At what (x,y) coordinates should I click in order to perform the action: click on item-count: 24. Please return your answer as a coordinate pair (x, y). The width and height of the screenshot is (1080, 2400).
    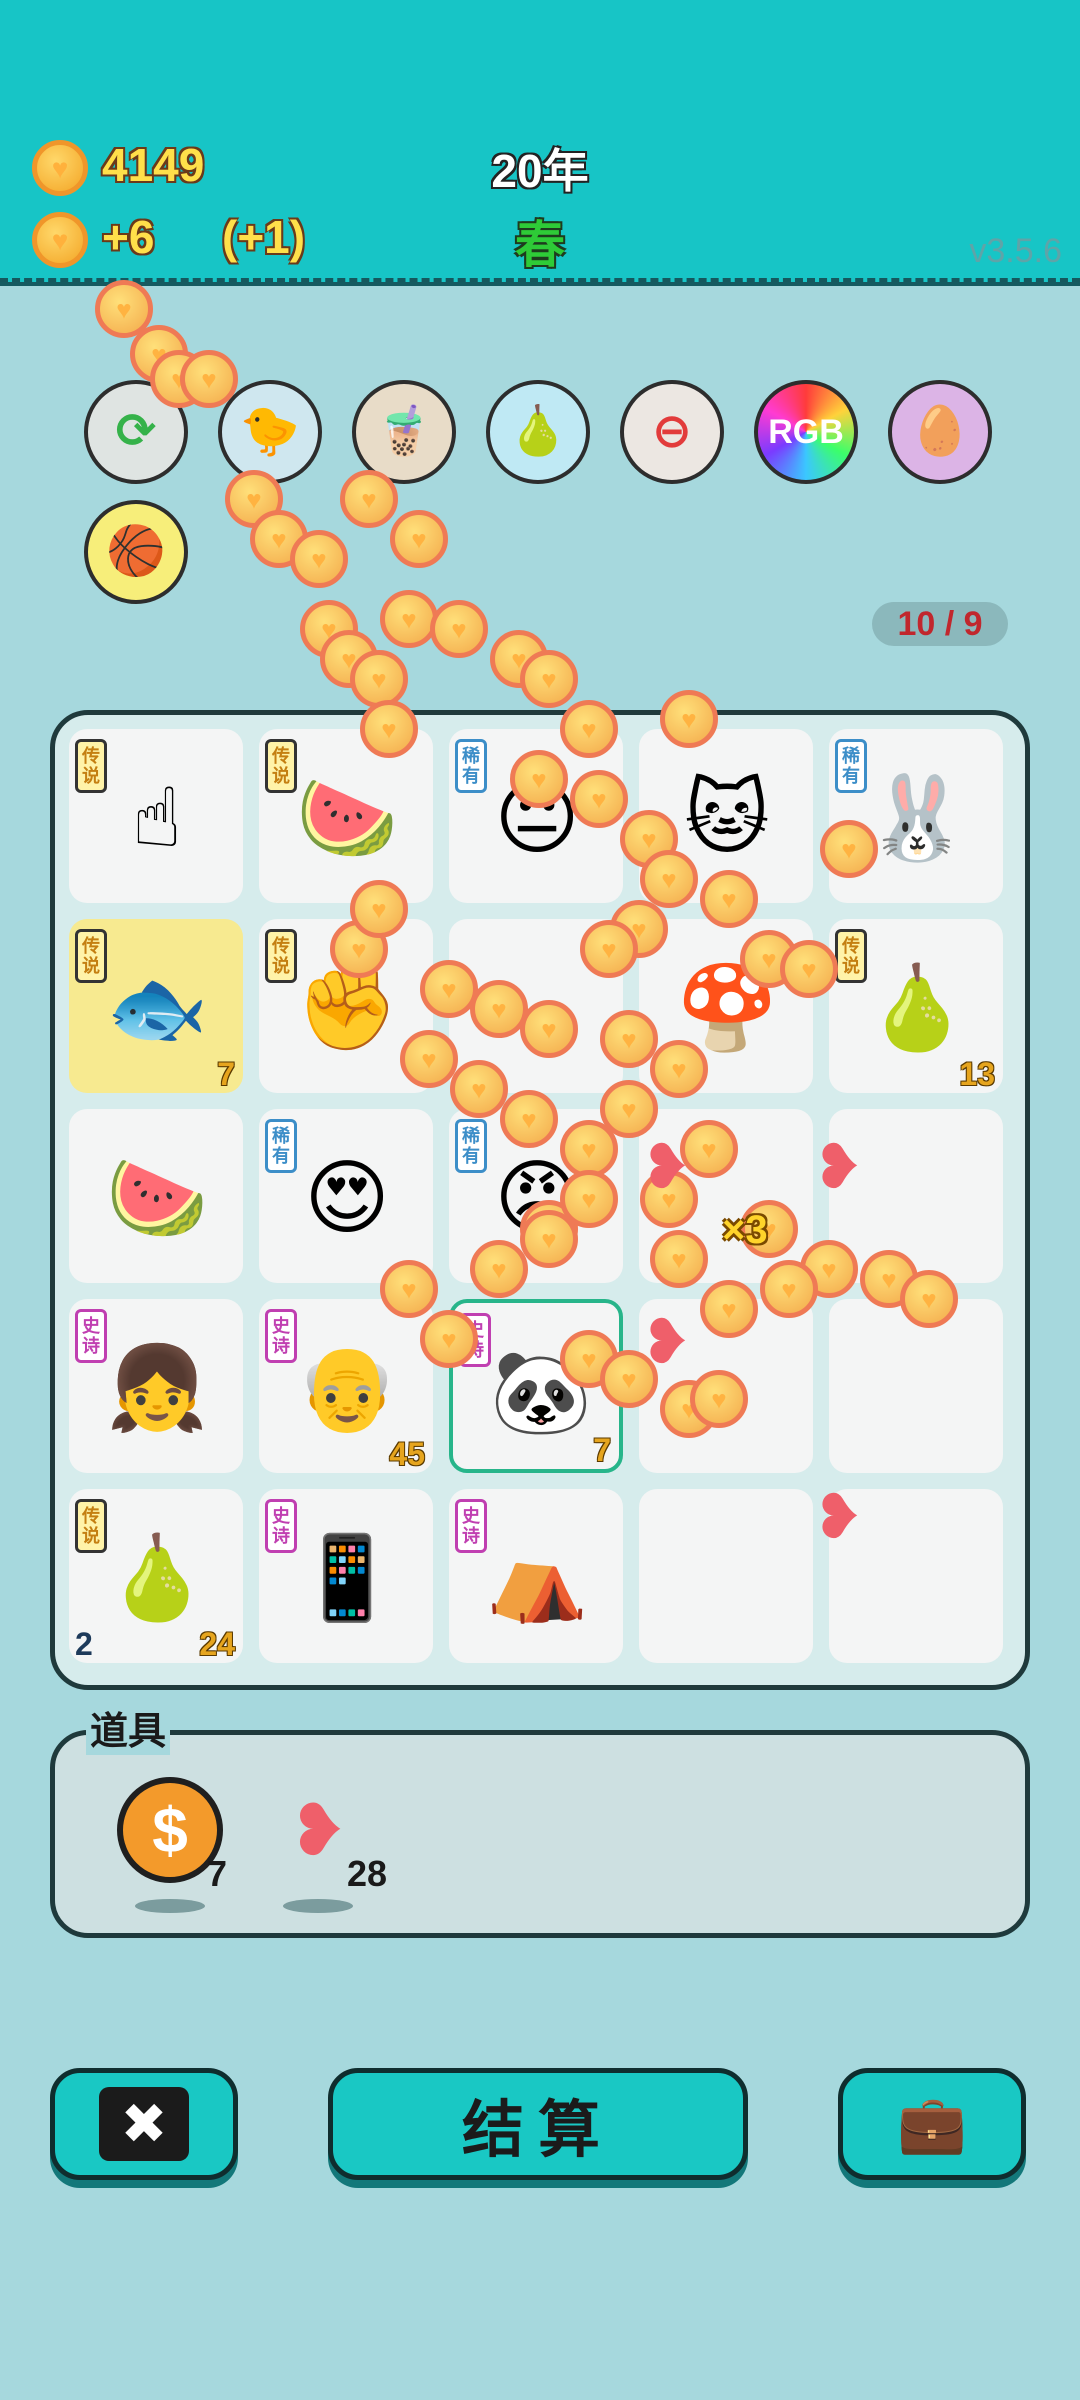
    Looking at the image, I should click on (217, 1644).